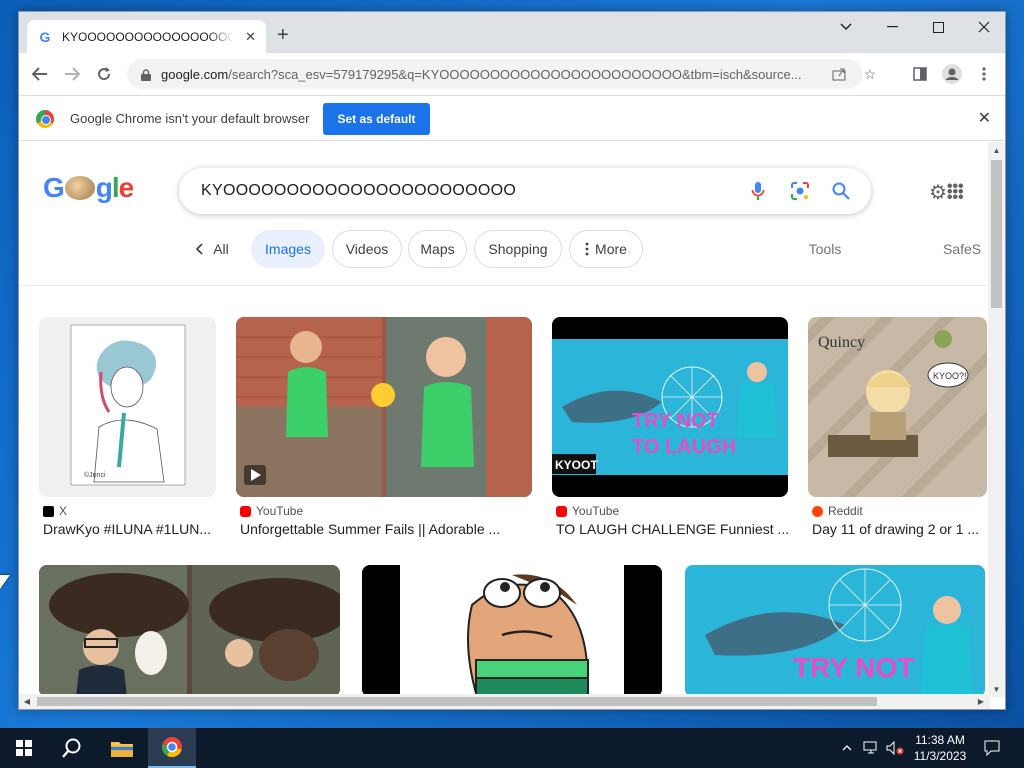 This screenshot has height=768, width=1024. What do you see at coordinates (996, 419) in the screenshot?
I see `vertical-scrollbar: ▲ ▼` at bounding box center [996, 419].